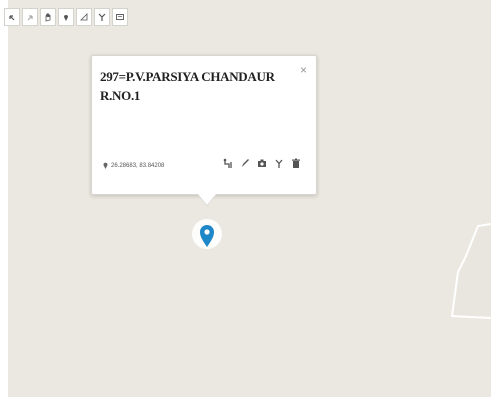  Describe the element at coordinates (245, 163) in the screenshot. I see `edit-icon` at that location.